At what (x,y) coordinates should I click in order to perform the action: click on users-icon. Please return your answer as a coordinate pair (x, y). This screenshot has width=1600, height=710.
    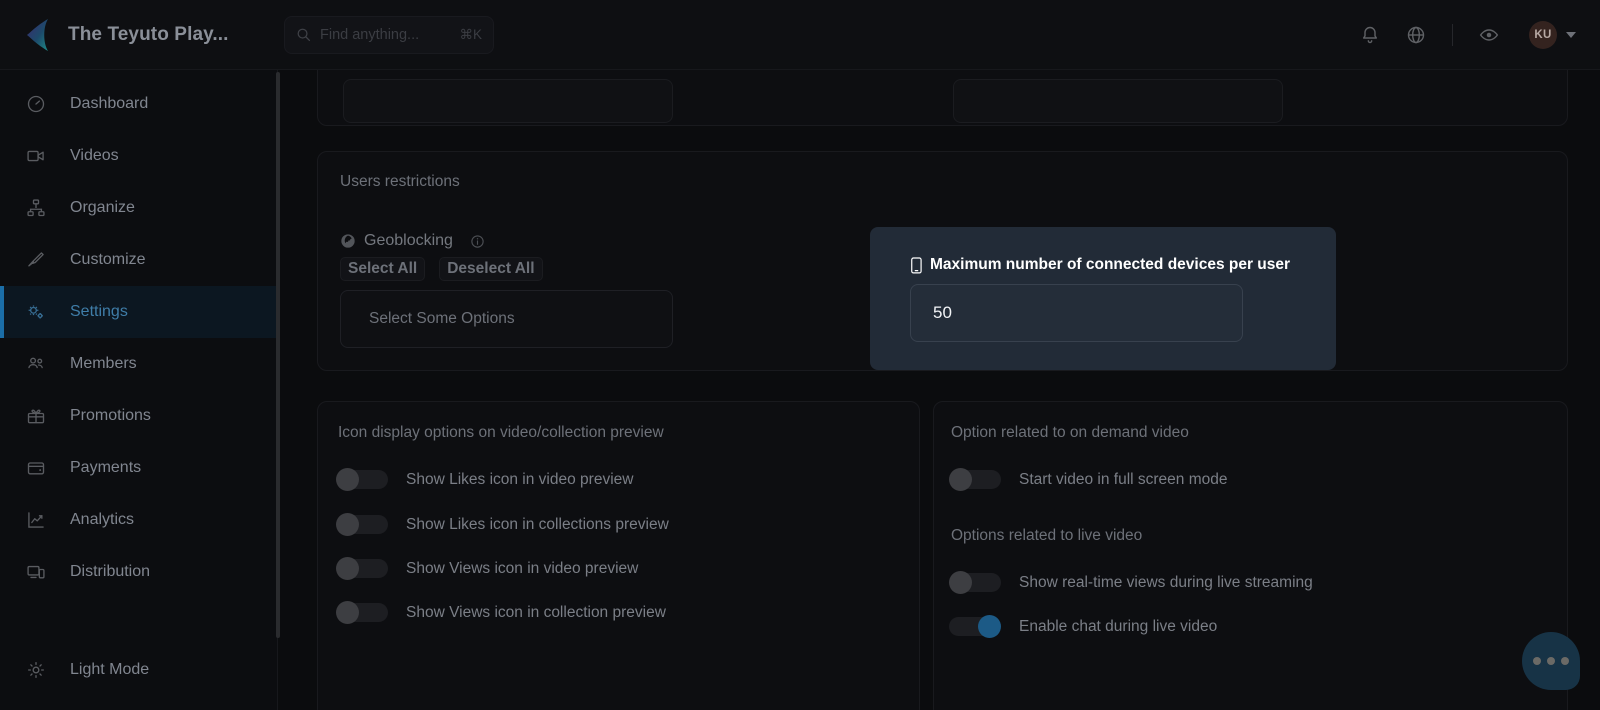
    Looking at the image, I should click on (35, 363).